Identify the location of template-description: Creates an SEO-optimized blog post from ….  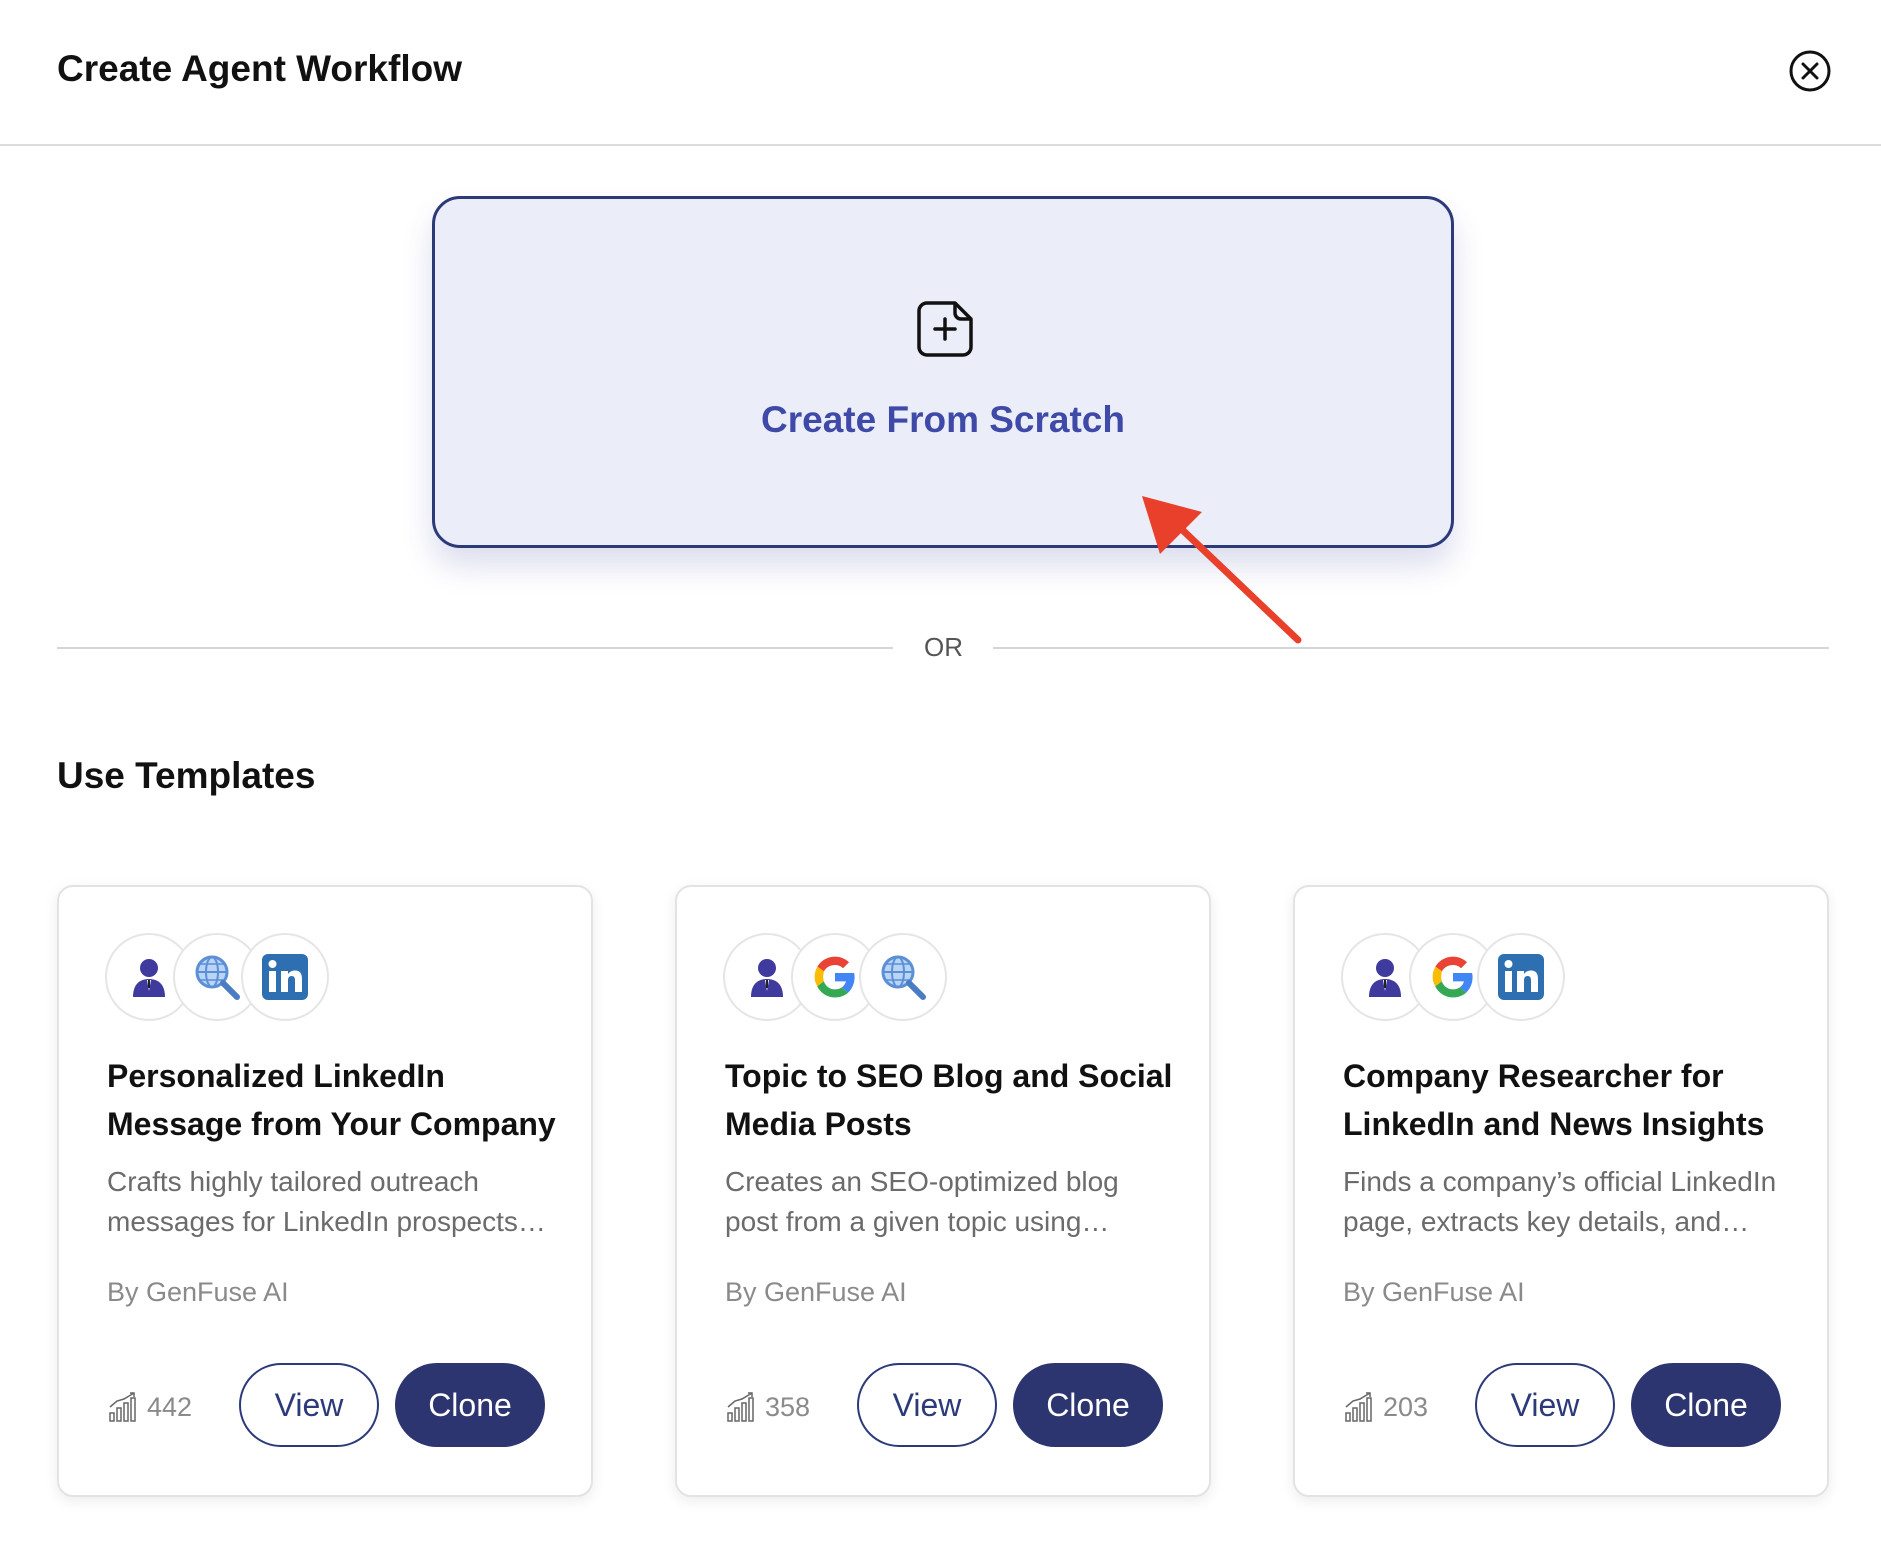
(922, 1201).